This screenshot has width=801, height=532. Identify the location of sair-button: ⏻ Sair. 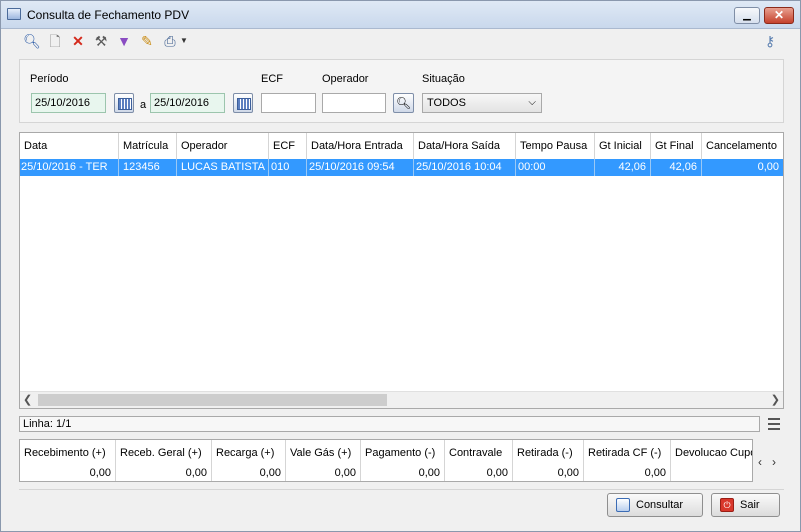
(745, 505).